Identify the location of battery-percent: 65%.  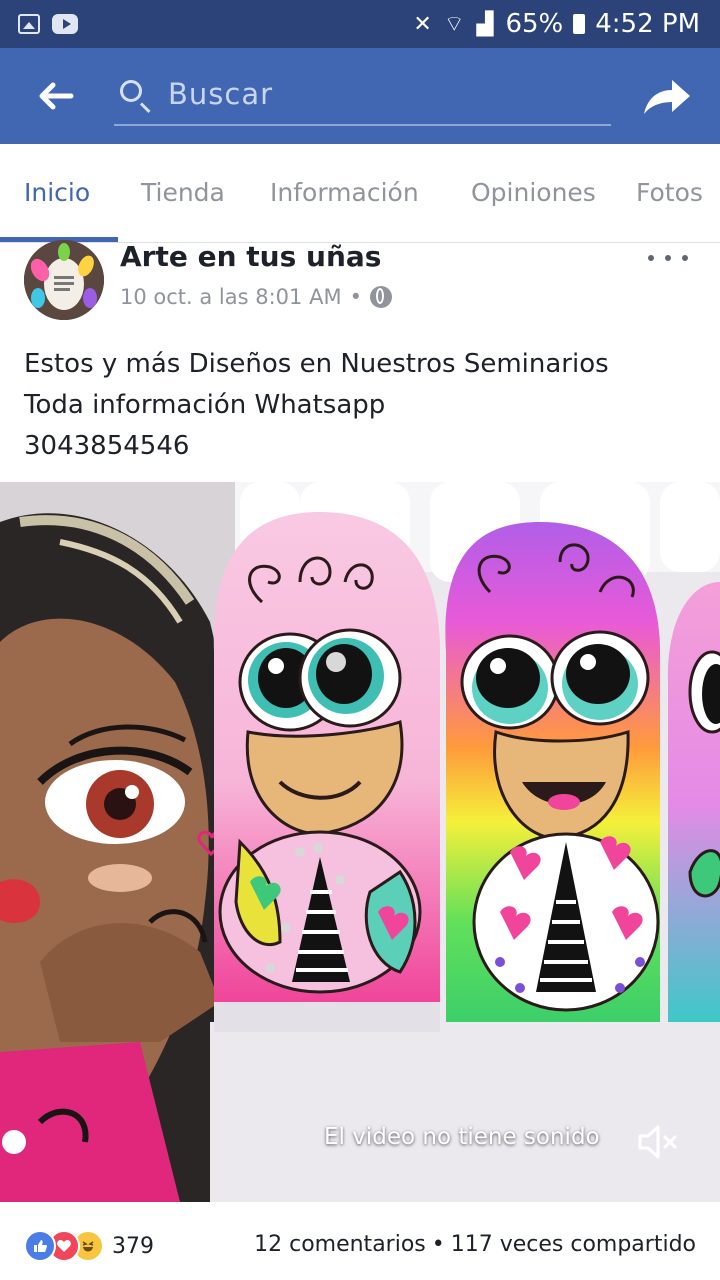
(534, 24).